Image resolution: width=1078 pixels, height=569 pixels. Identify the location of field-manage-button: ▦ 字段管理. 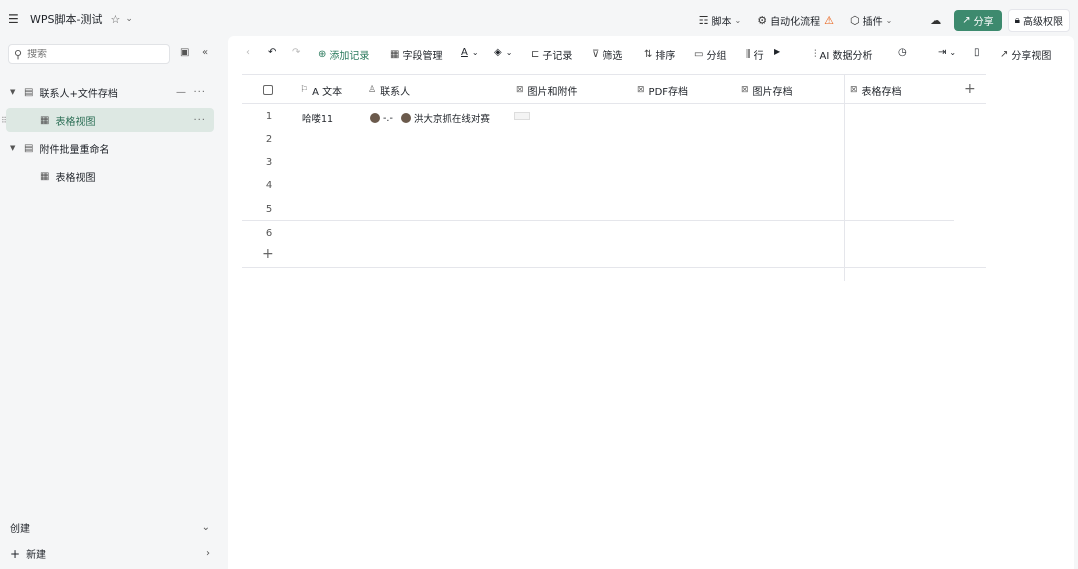
(416, 54).